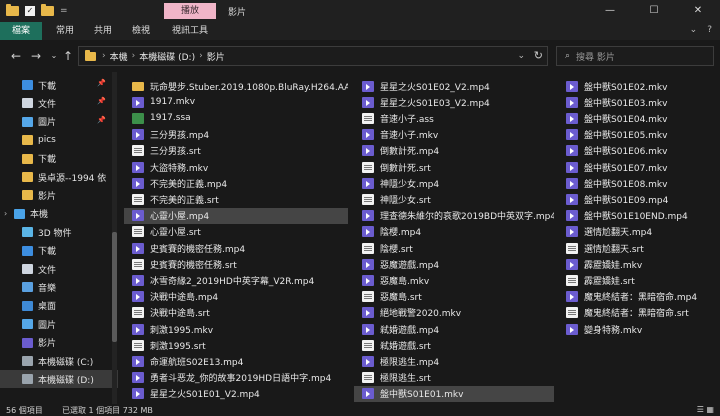 This screenshot has height=416, width=720. What do you see at coordinates (638, 118) in the screenshot?
I see `file-item: 盤中獸S01E04.mkv` at bounding box center [638, 118].